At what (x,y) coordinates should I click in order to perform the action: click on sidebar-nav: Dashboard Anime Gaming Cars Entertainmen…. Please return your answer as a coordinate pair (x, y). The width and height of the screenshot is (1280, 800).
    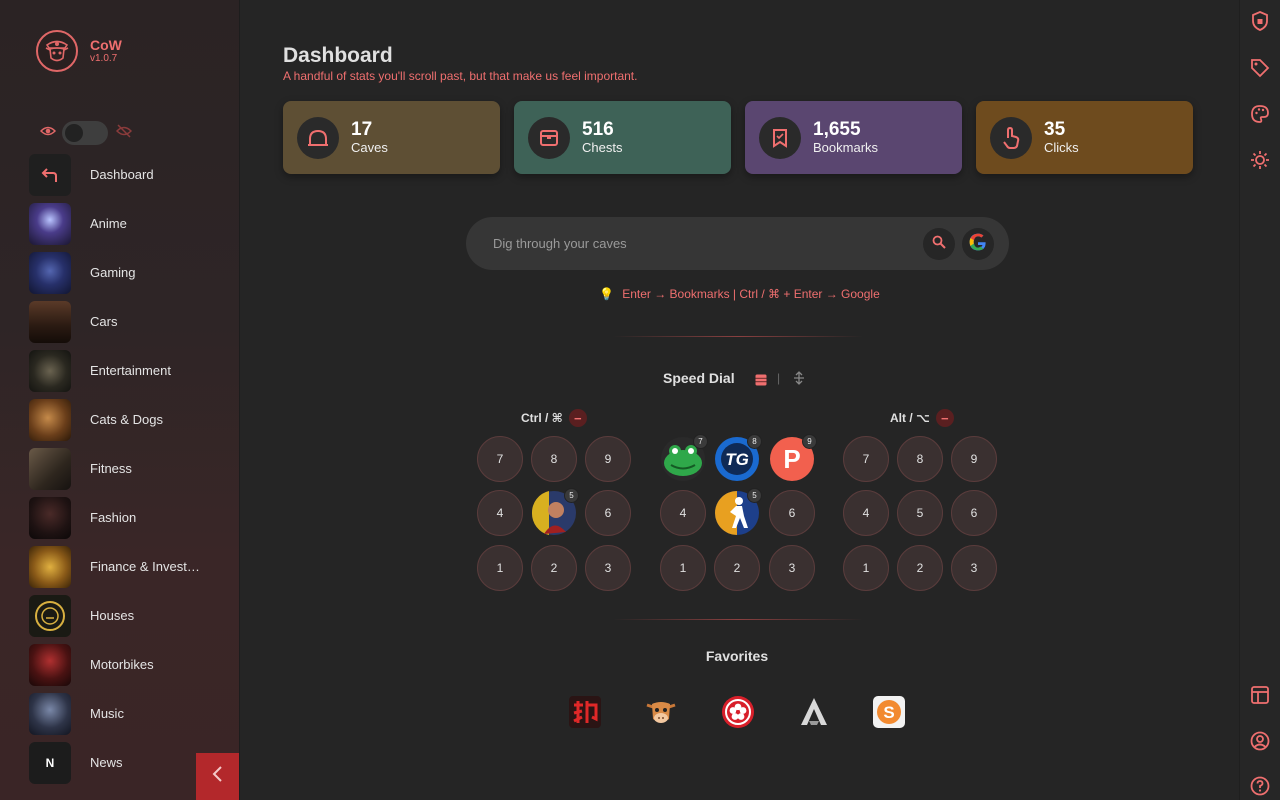
    Looking at the image, I should click on (129, 468).